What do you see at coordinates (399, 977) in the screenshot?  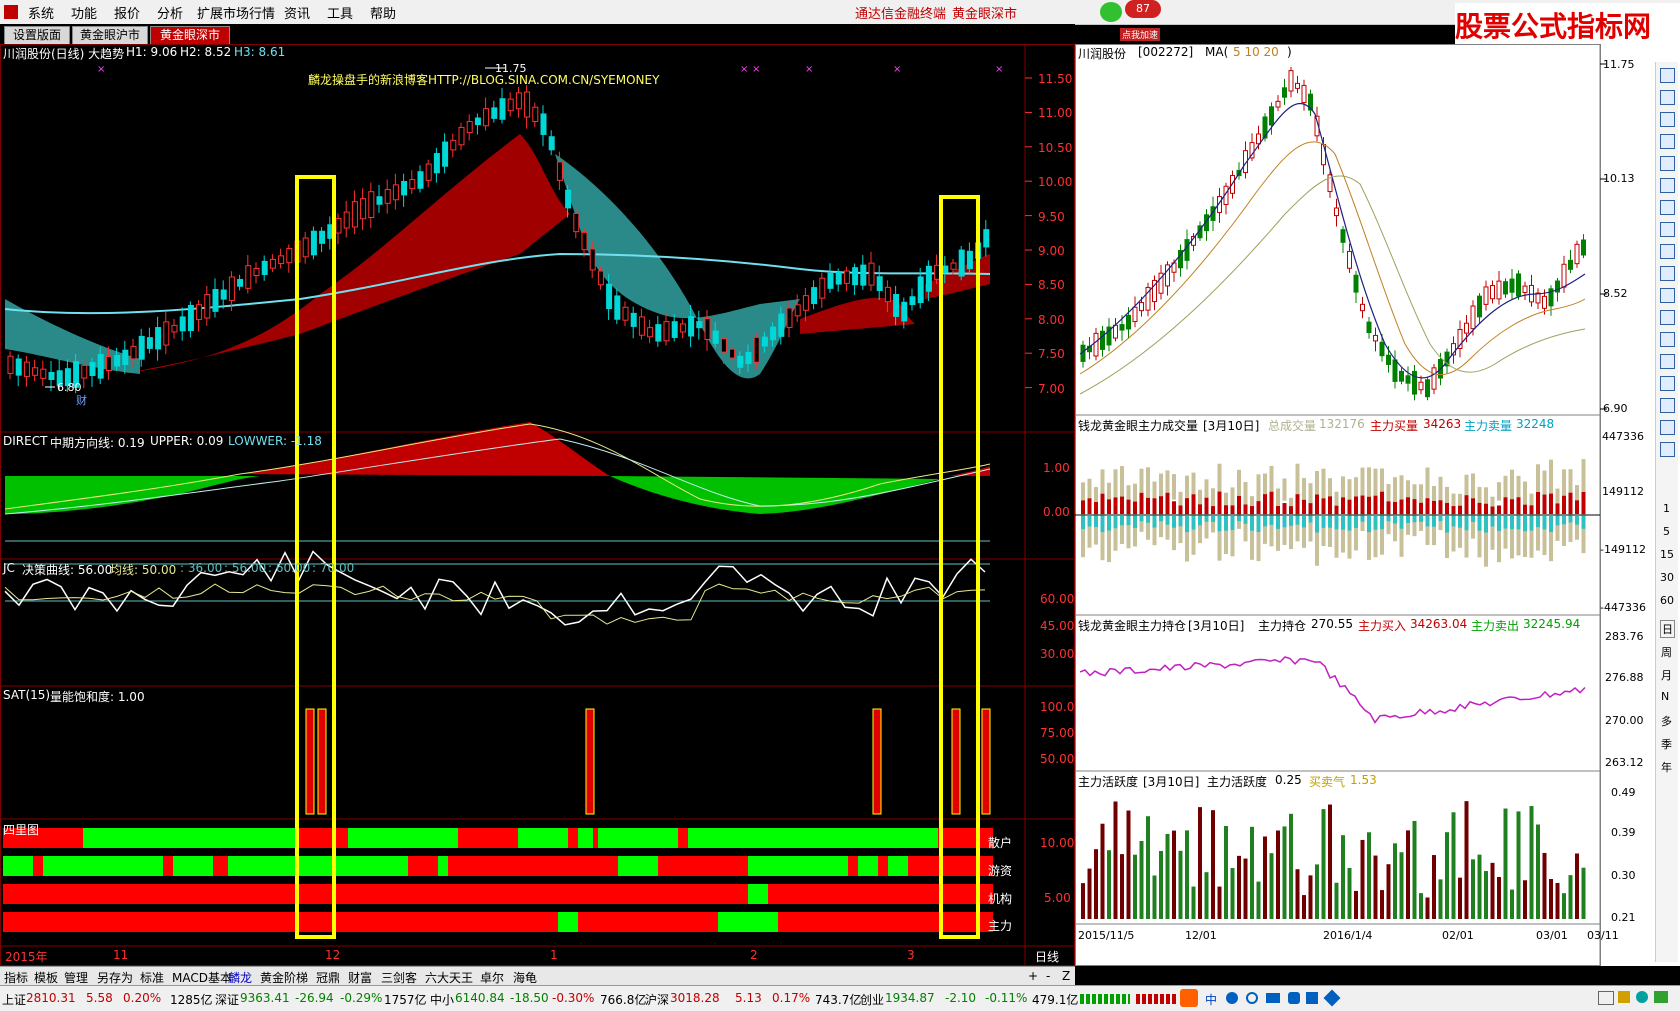 I see `btab-three-swords: 三剑客` at bounding box center [399, 977].